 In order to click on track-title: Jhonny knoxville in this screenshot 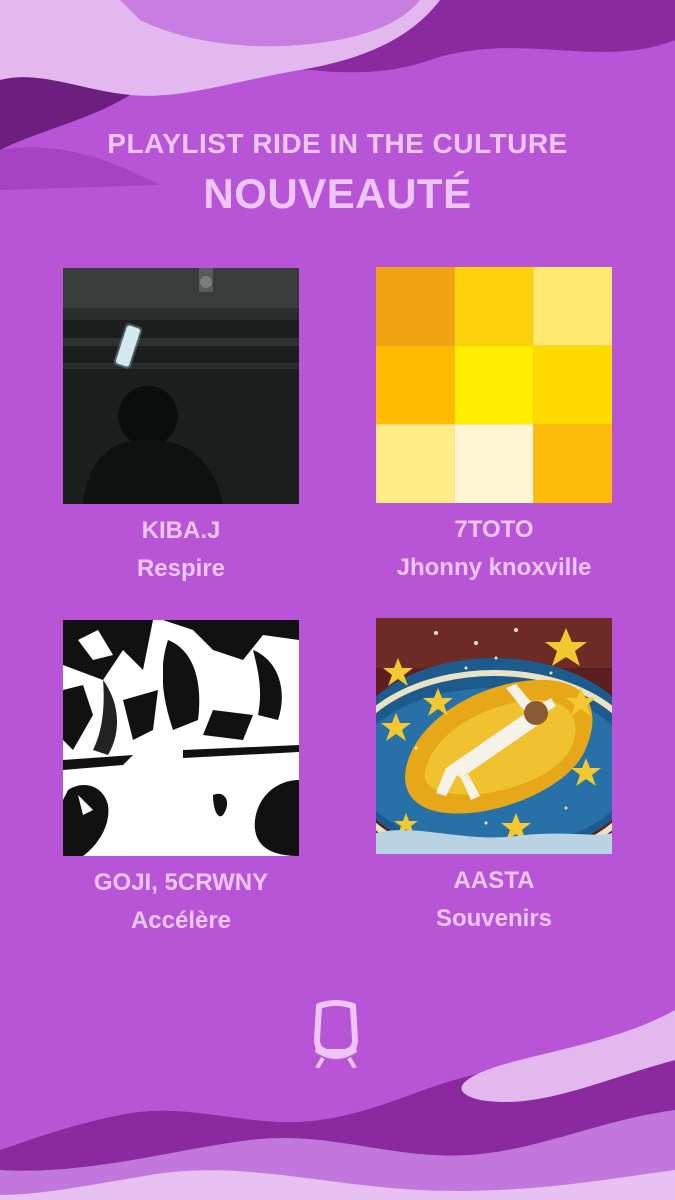, I will do `click(494, 567)`.